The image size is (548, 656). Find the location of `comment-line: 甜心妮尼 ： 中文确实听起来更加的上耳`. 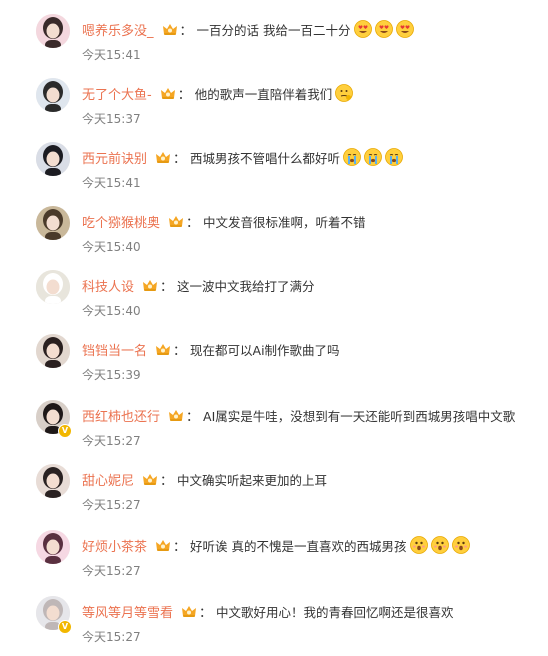

comment-line: 甜心妮尼 ： 中文确实听起来更加的上耳 is located at coordinates (204, 479).